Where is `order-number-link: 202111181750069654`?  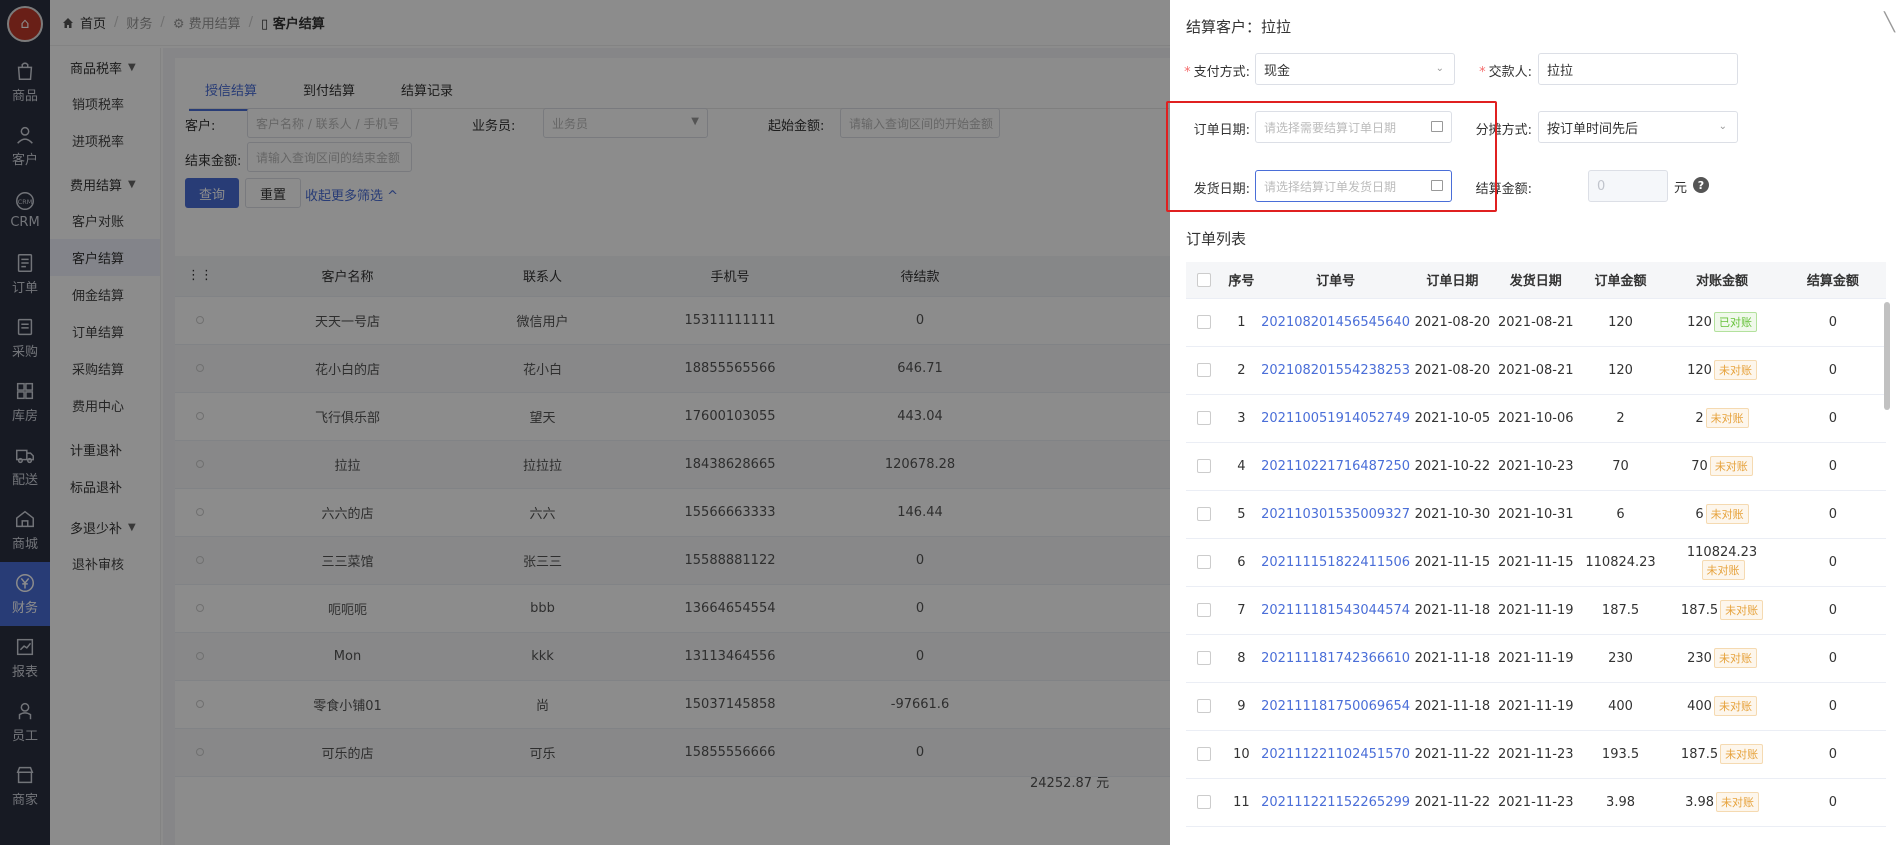
order-number-link: 202111181750069654 is located at coordinates (1336, 706).